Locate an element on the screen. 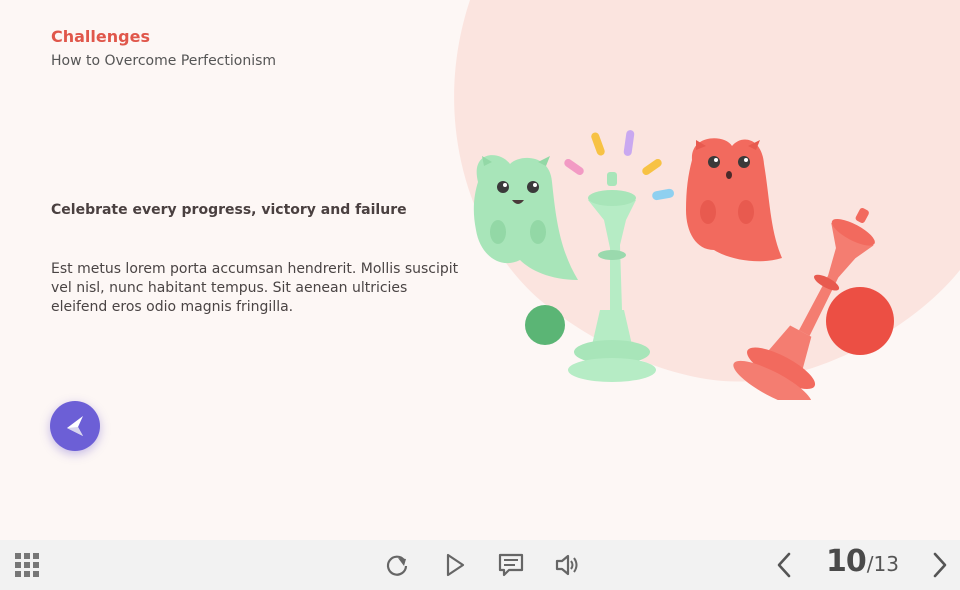 This screenshot has width=960, height=590. back-button is located at coordinates (75, 426).